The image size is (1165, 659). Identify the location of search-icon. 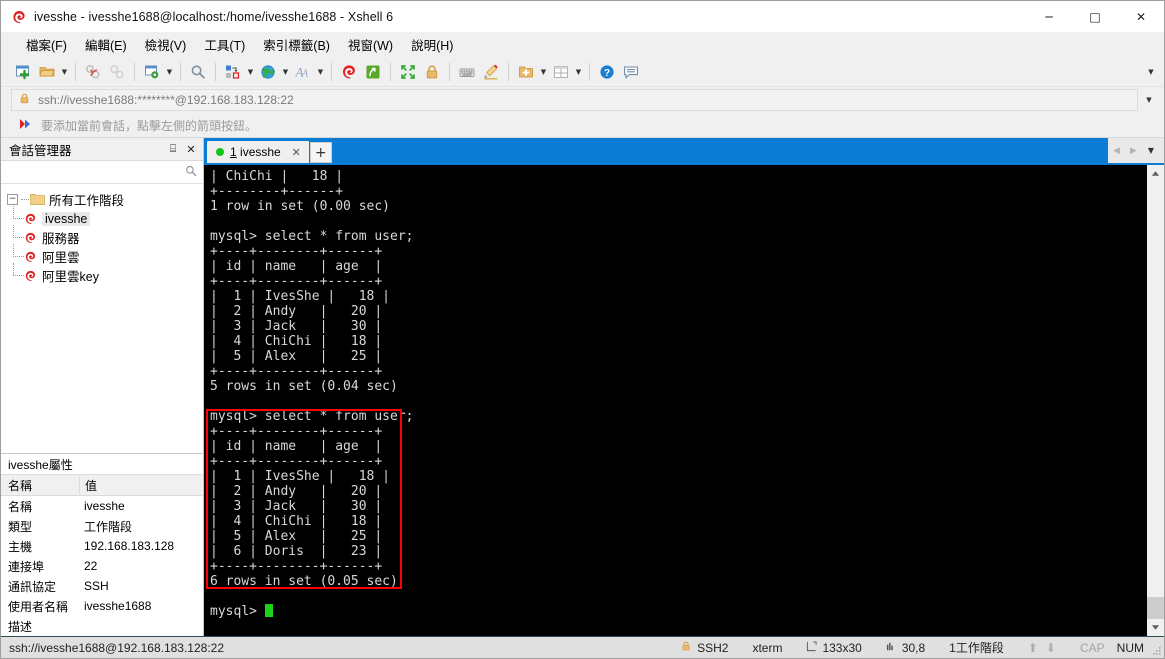
(191, 172).